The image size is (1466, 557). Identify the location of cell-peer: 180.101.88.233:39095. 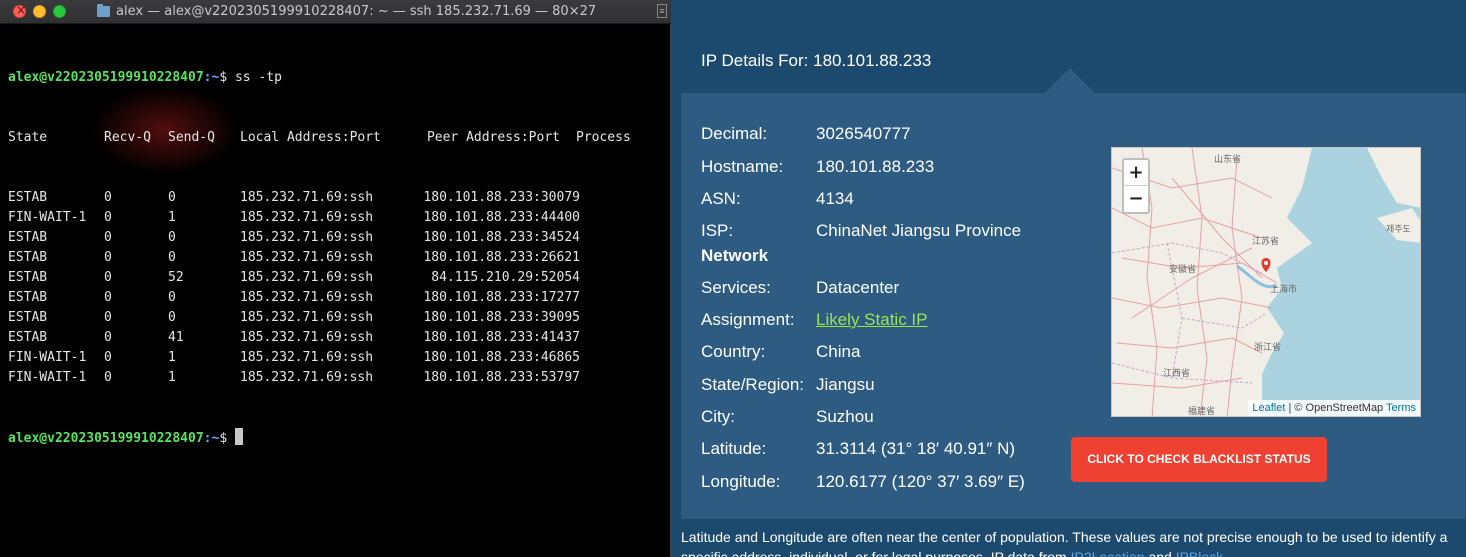
(501, 317).